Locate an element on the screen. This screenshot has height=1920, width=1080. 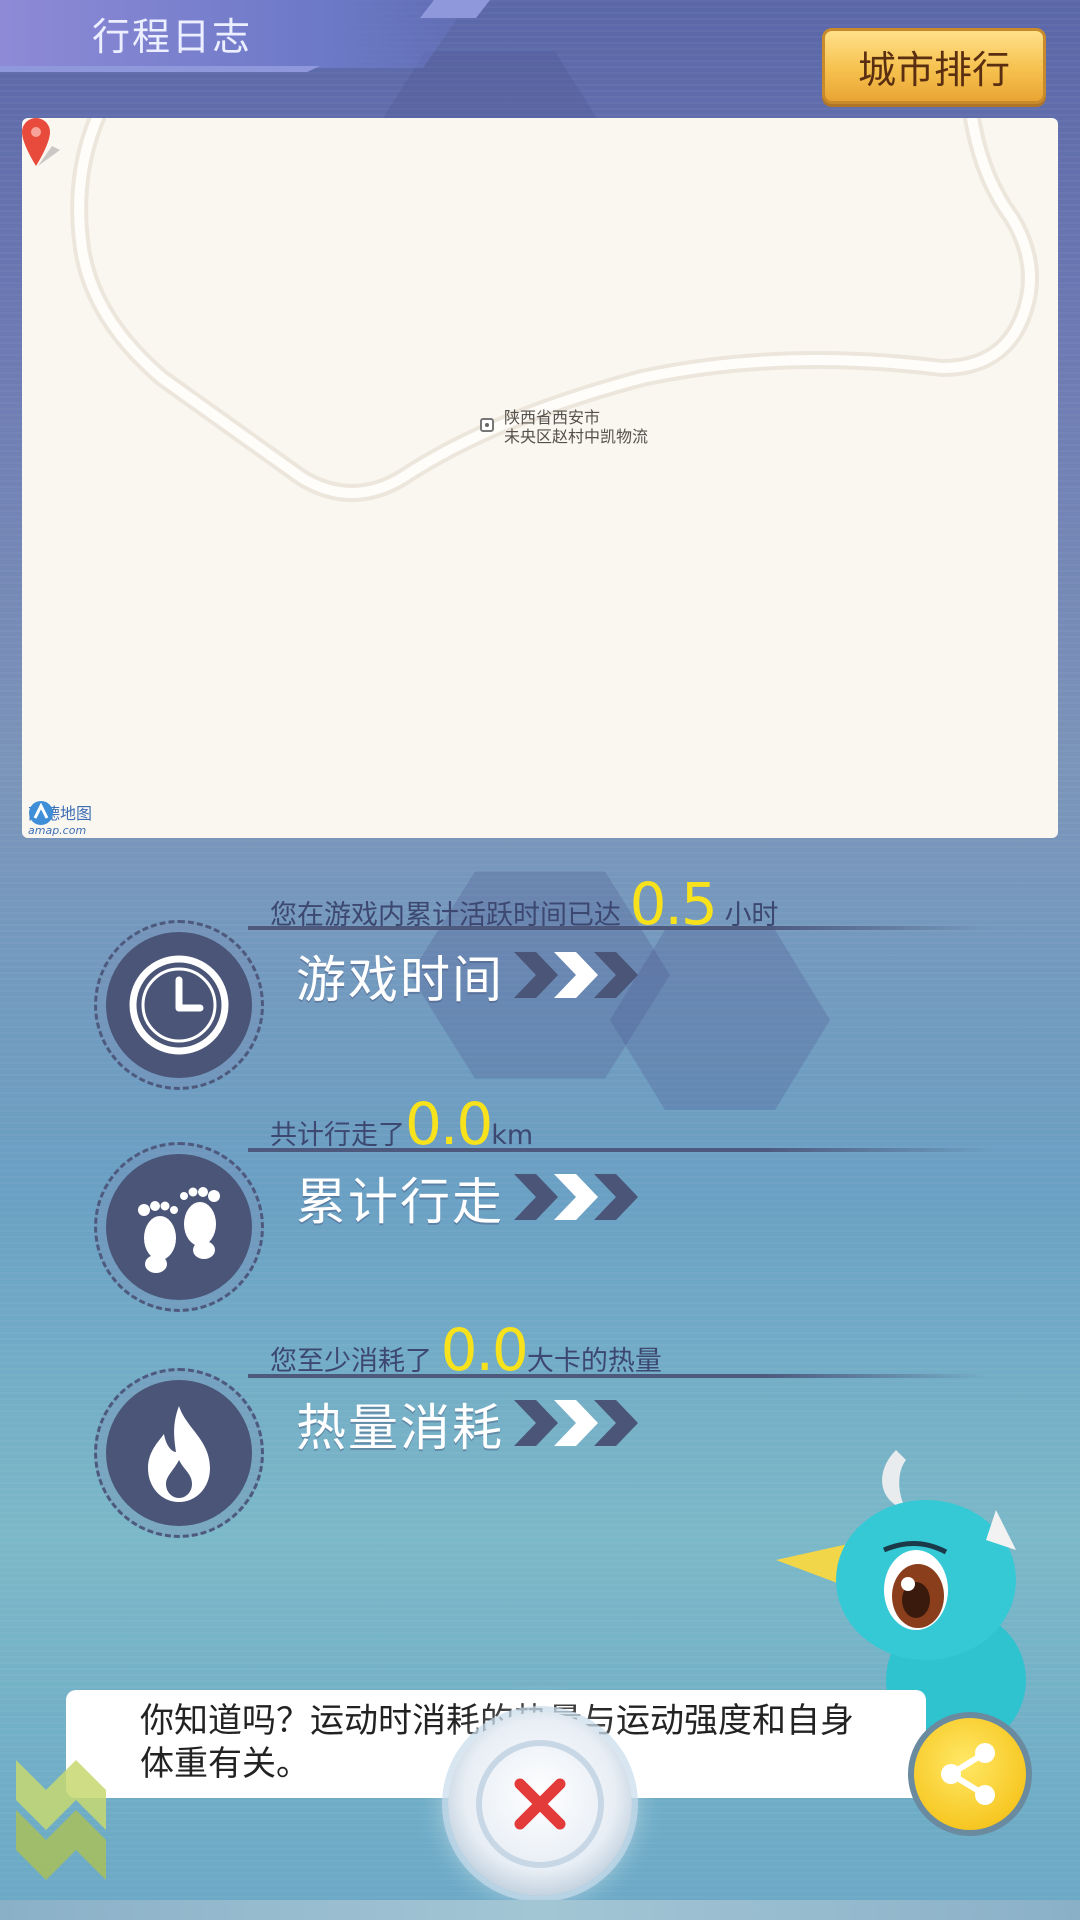
title-bar-line is located at coordinates (160, 69).